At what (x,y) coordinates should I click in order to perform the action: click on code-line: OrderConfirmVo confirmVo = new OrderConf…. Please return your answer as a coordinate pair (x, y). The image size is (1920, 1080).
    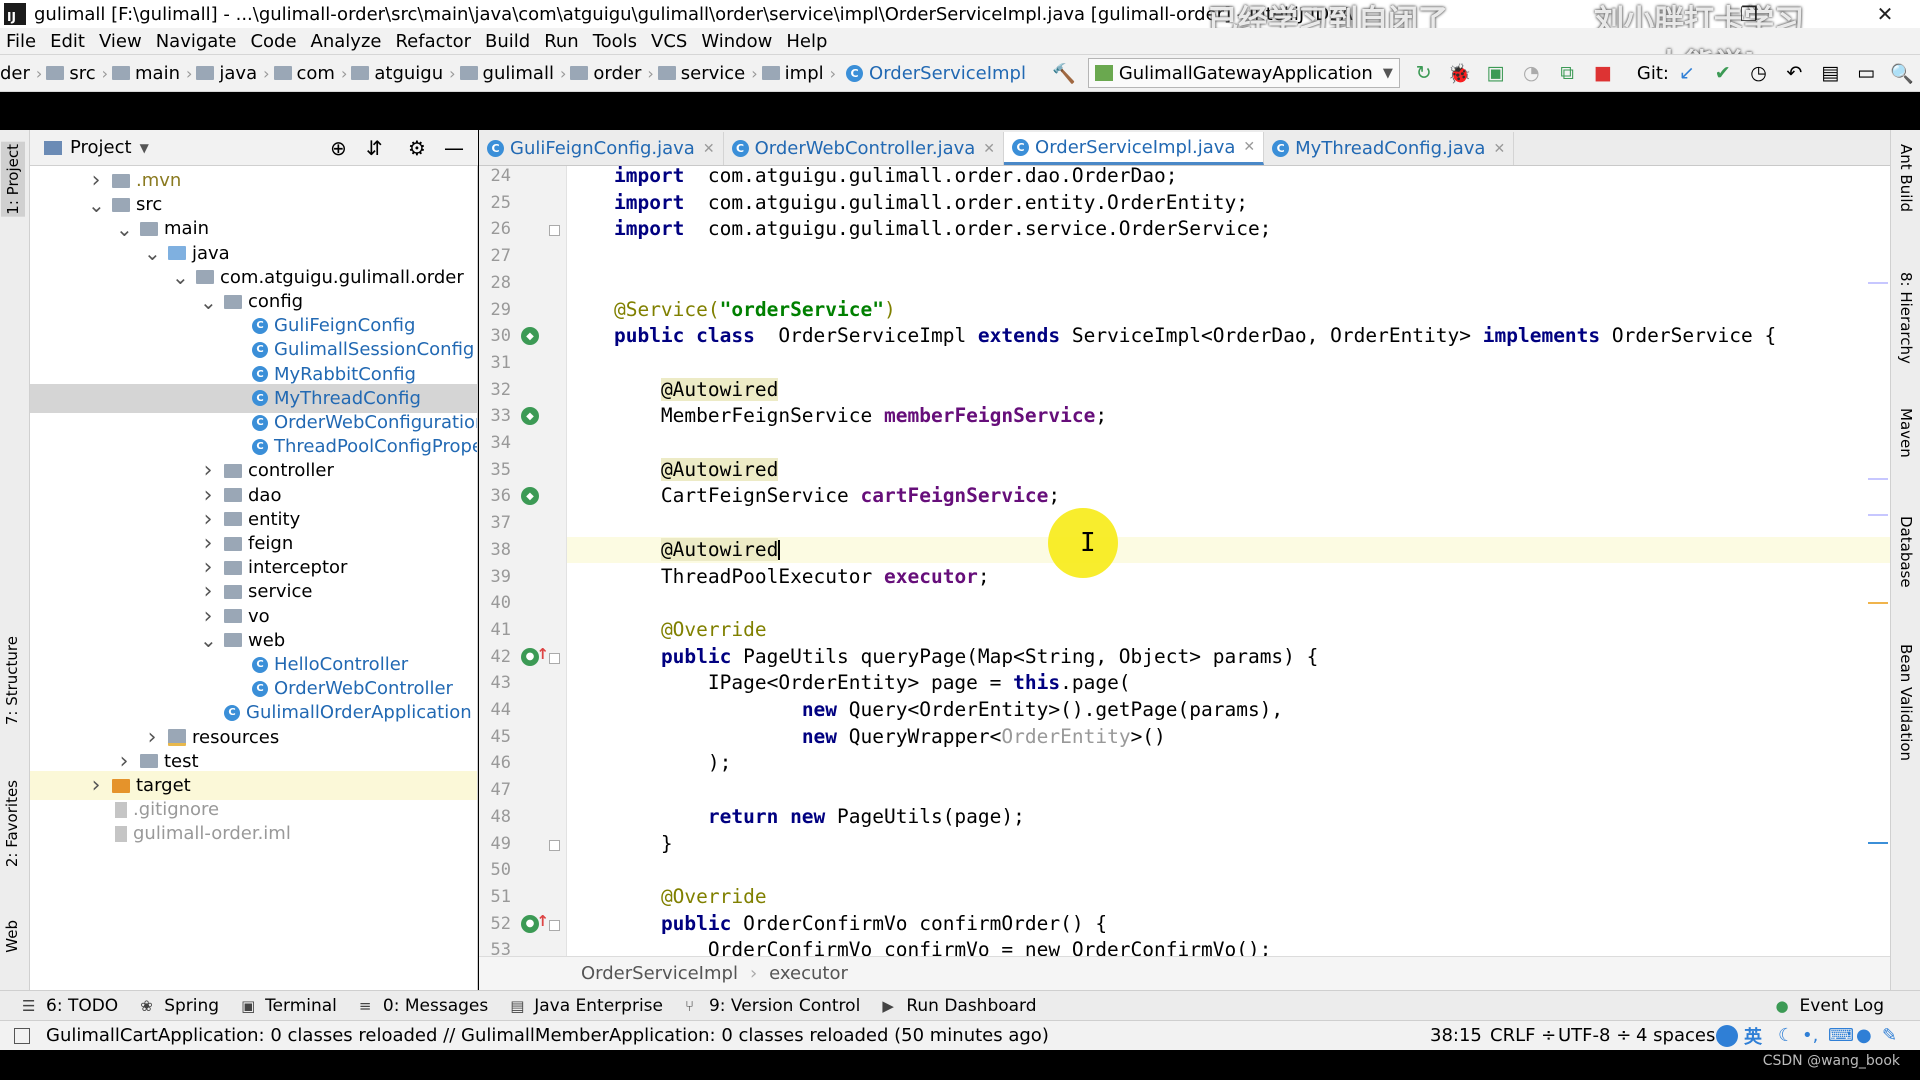
    Looking at the image, I should click on (1228, 946).